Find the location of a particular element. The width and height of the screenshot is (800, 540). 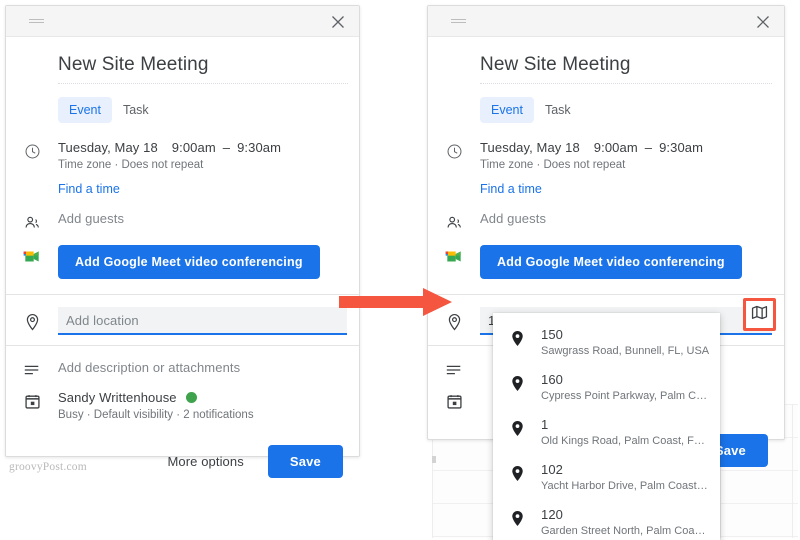

description-row: Add description or attachments is located at coordinates (182, 361).